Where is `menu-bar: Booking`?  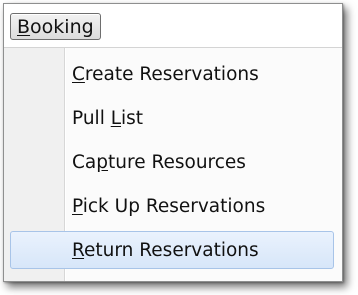
menu-bar: Booking is located at coordinates (173, 26).